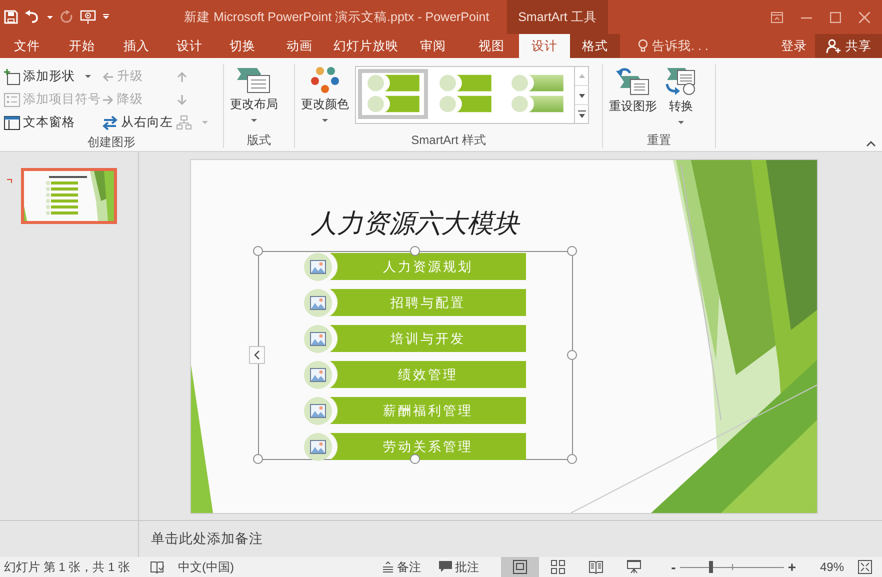 The height and width of the screenshot is (577, 882). What do you see at coordinates (299, 46) in the screenshot?
I see `ribbon-tab: 动画` at bounding box center [299, 46].